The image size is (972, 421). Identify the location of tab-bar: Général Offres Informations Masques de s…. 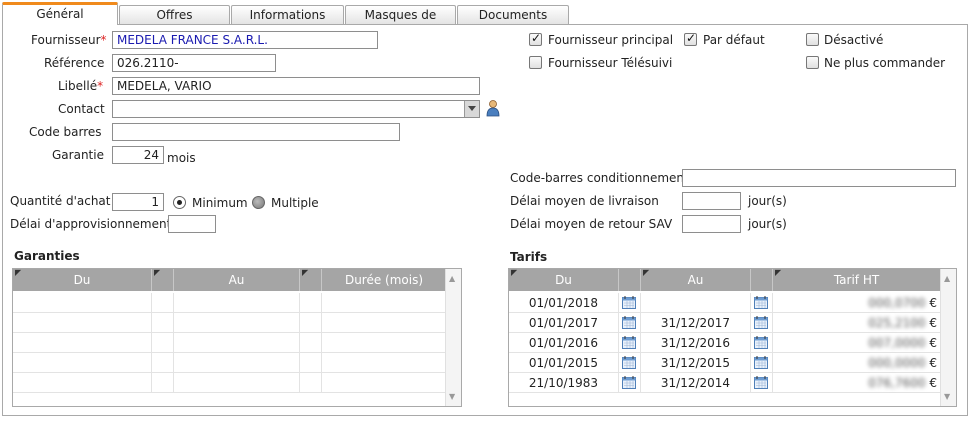
(486, 20).